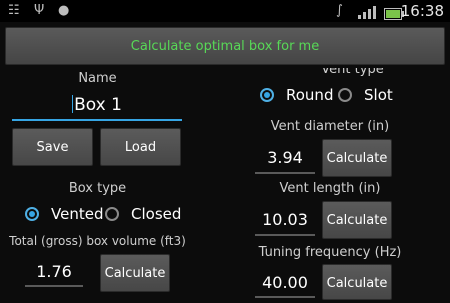 Image resolution: width=450 pixels, height=303 pixels. I want to click on name-input: Box 1, so click(97, 105).